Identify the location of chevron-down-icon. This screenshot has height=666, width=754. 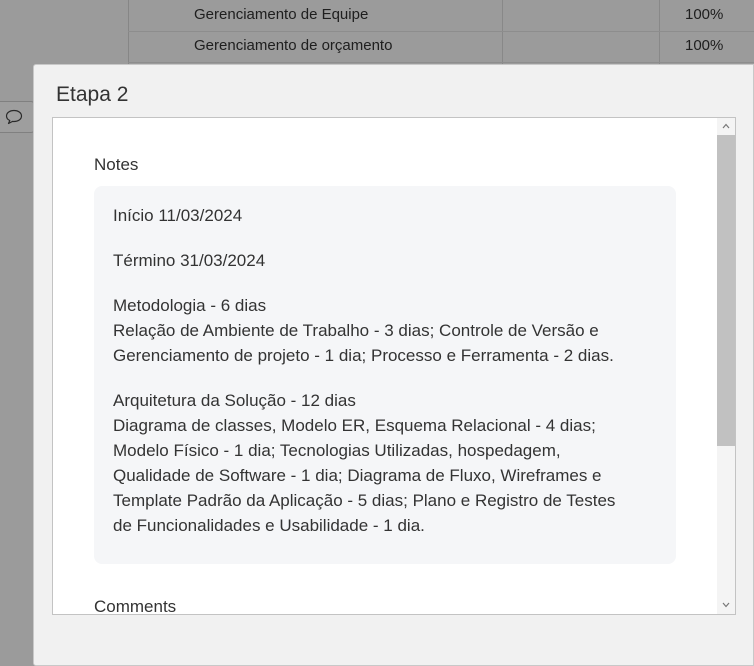
(726, 605).